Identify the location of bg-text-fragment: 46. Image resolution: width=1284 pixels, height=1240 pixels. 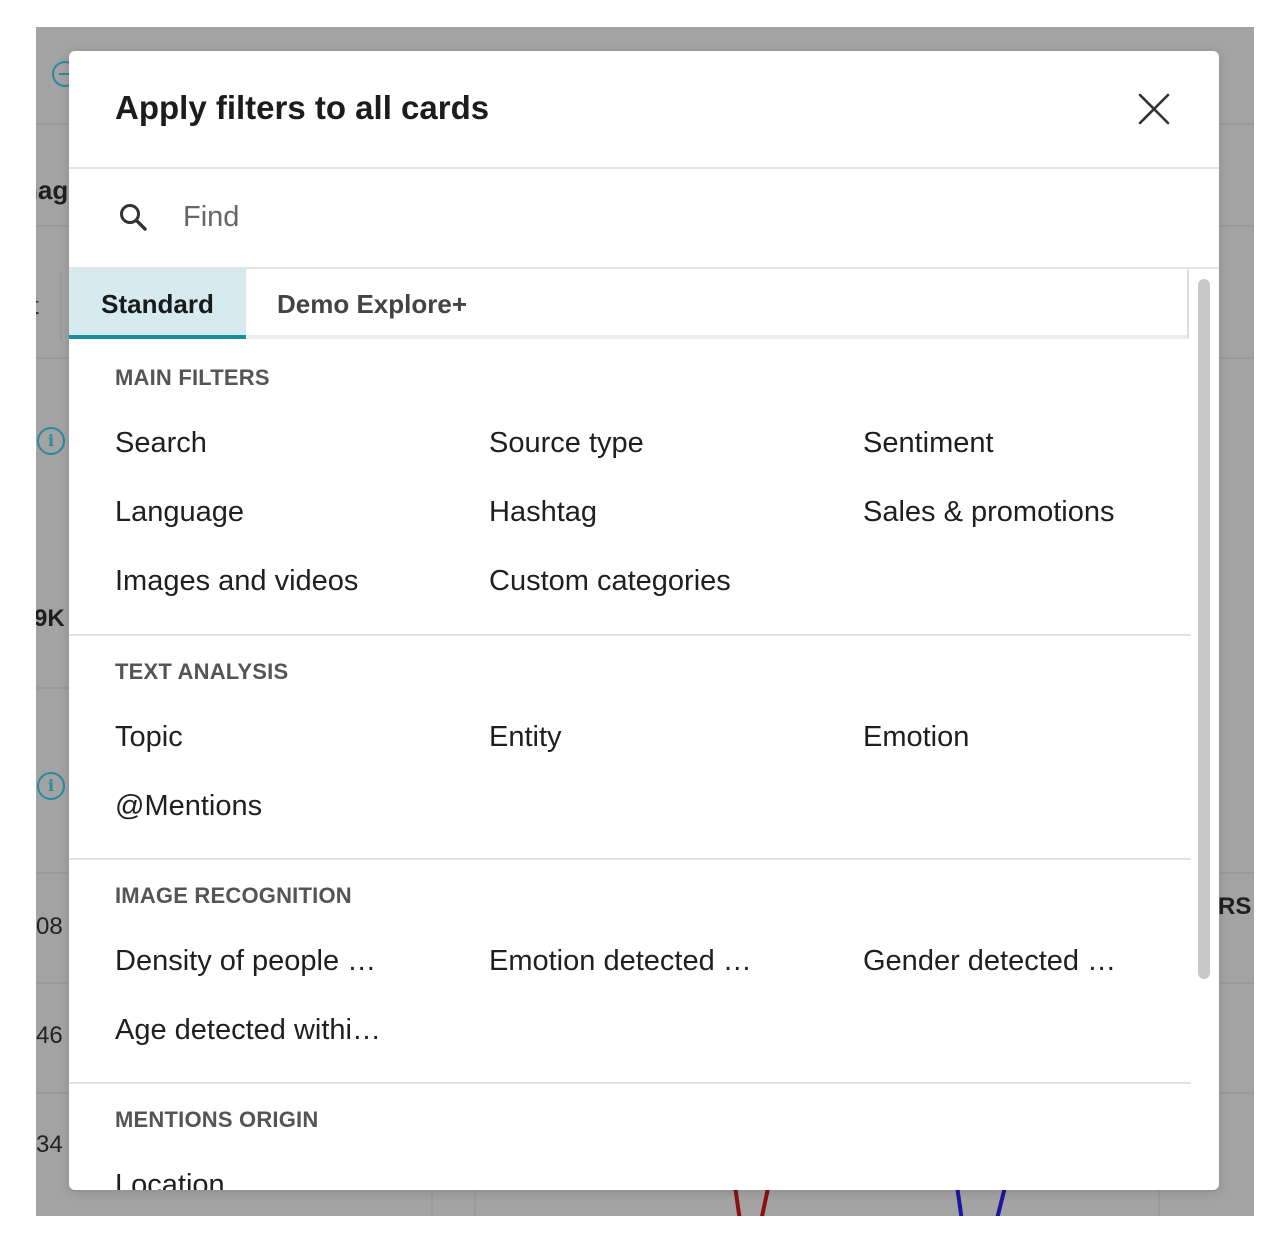
(49, 1035).